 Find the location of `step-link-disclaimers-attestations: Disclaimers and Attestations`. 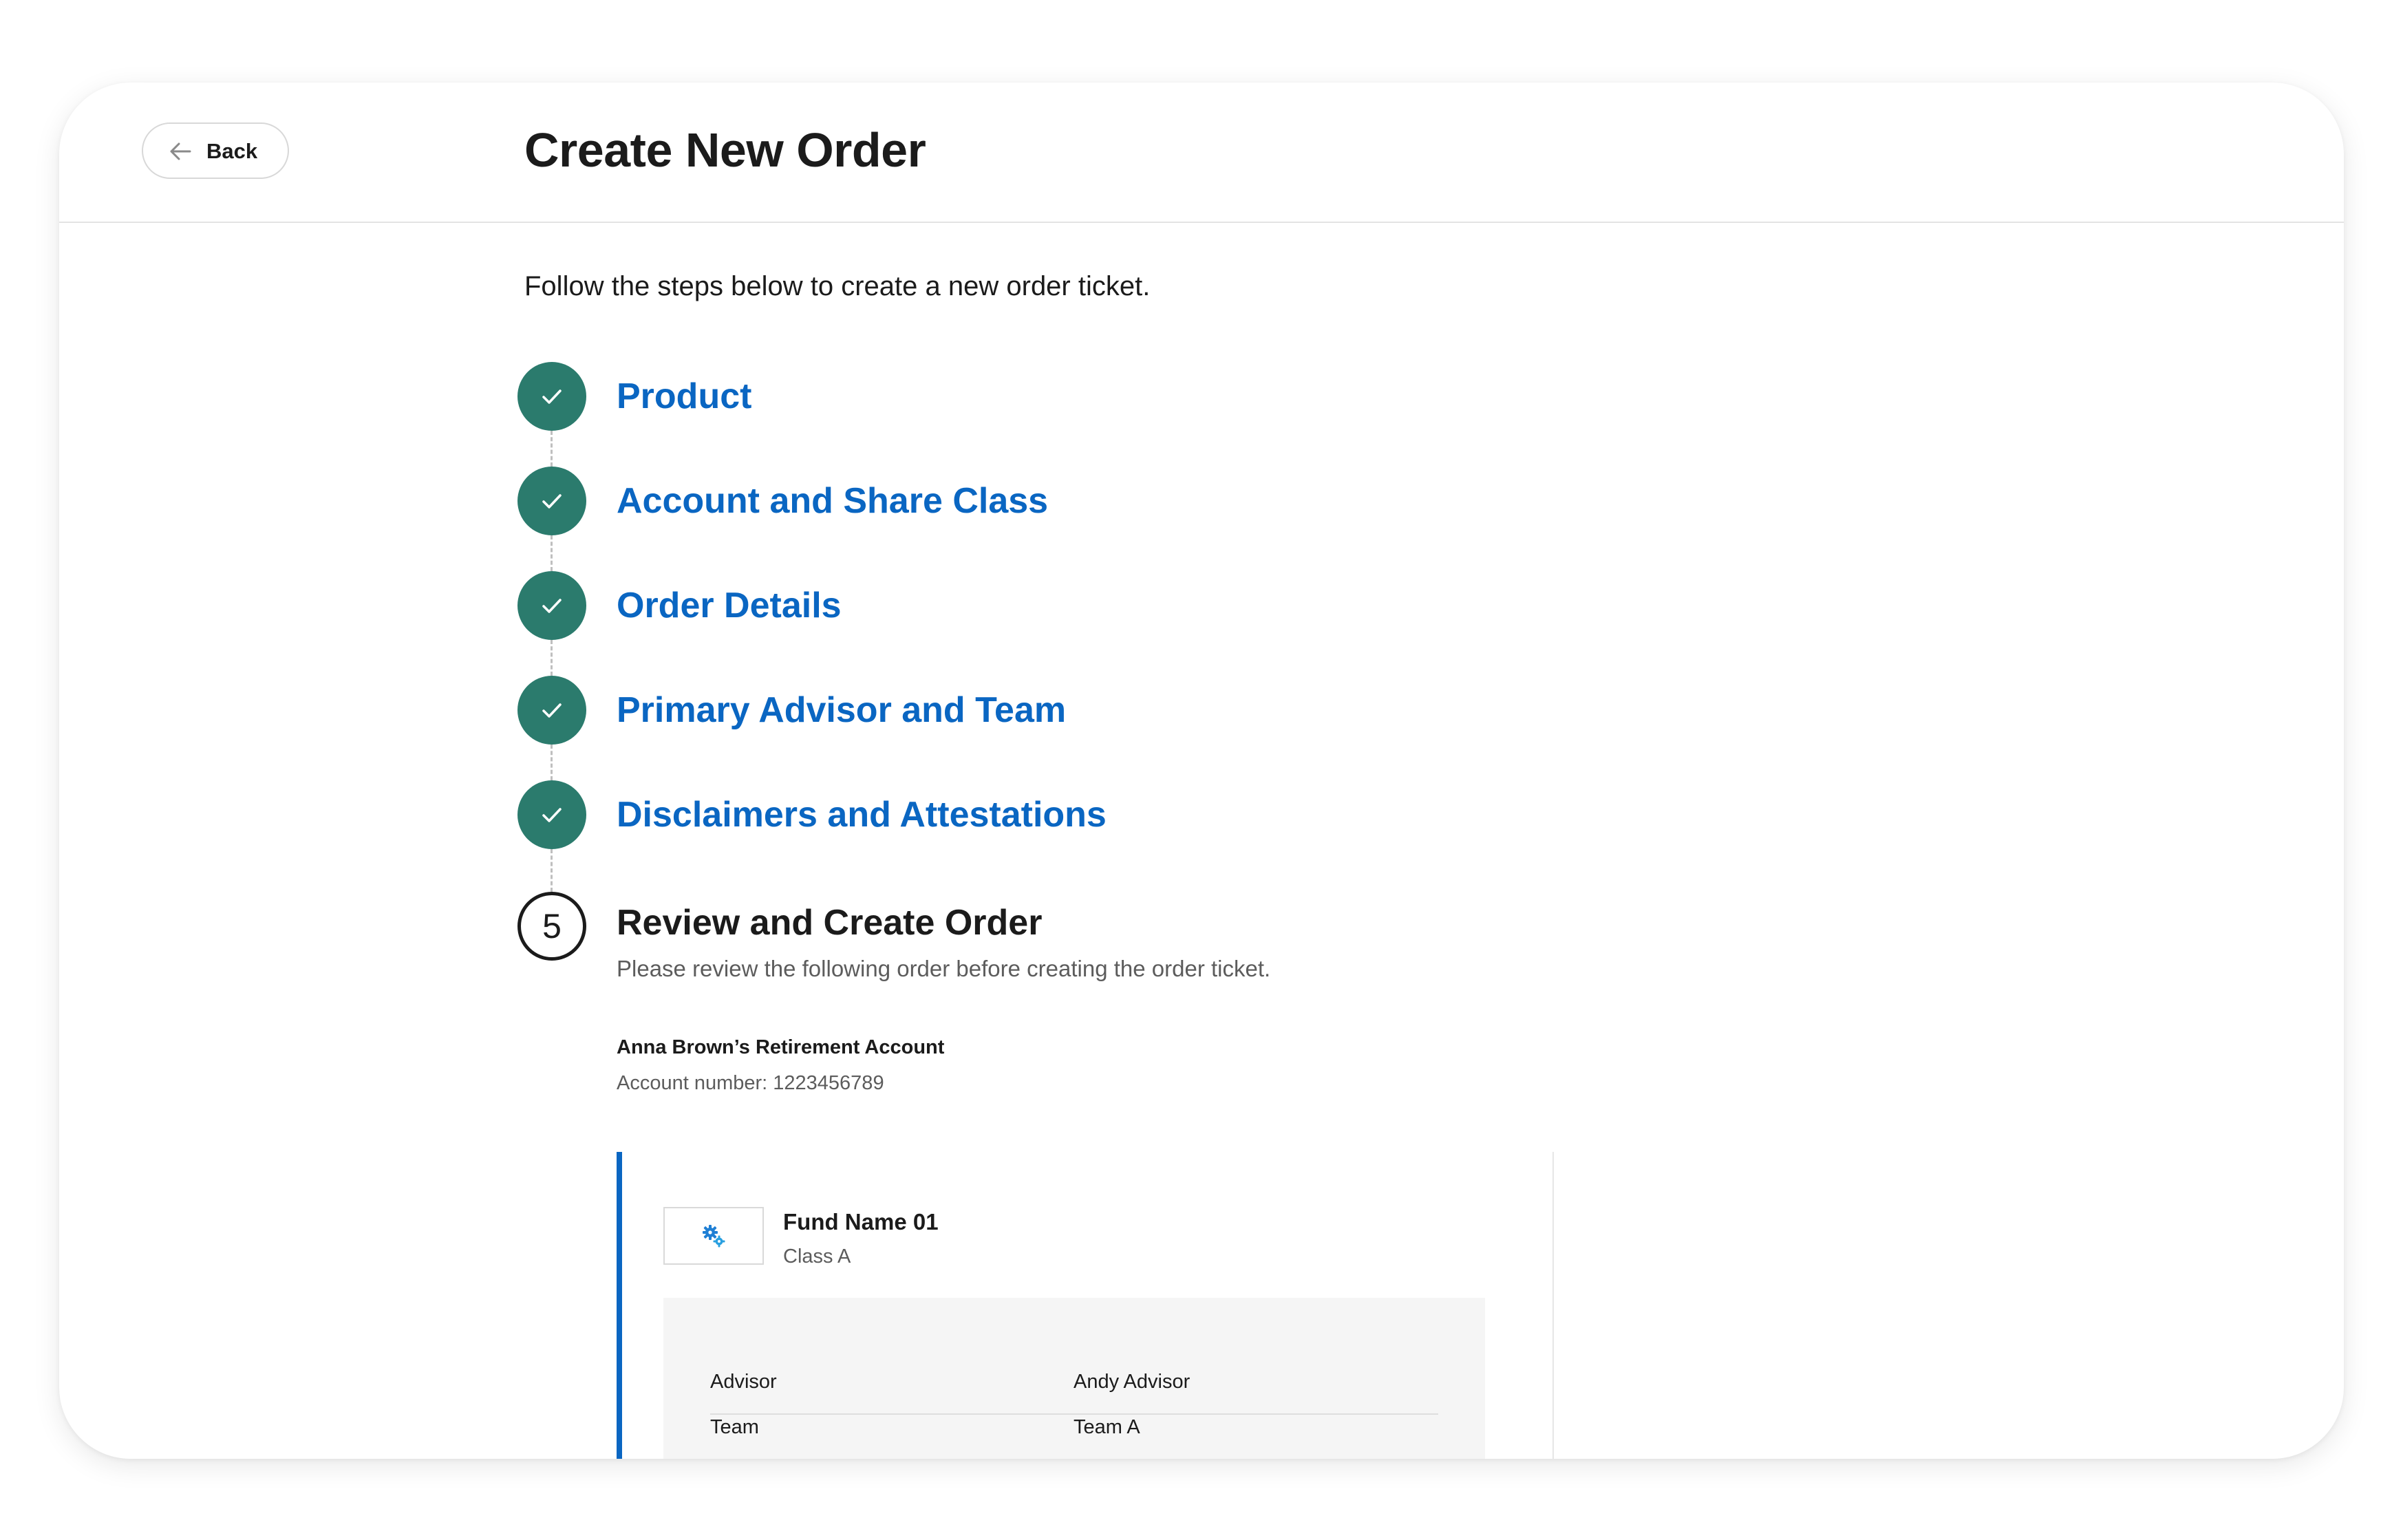

step-link-disclaimers-attestations: Disclaimers and Attestations is located at coordinates (862, 814).